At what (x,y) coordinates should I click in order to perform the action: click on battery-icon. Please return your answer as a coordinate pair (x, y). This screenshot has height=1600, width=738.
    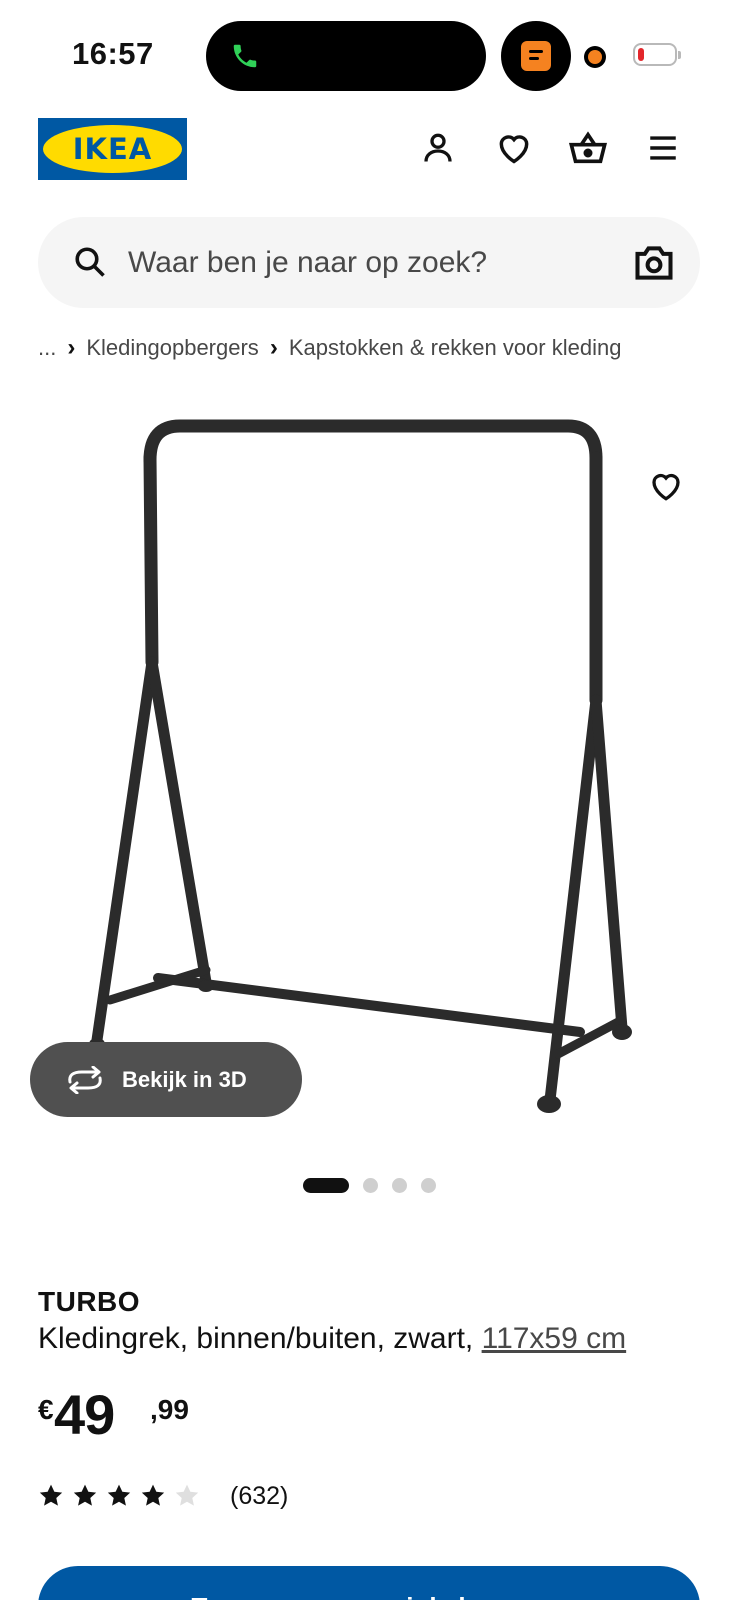
    Looking at the image, I should click on (657, 54).